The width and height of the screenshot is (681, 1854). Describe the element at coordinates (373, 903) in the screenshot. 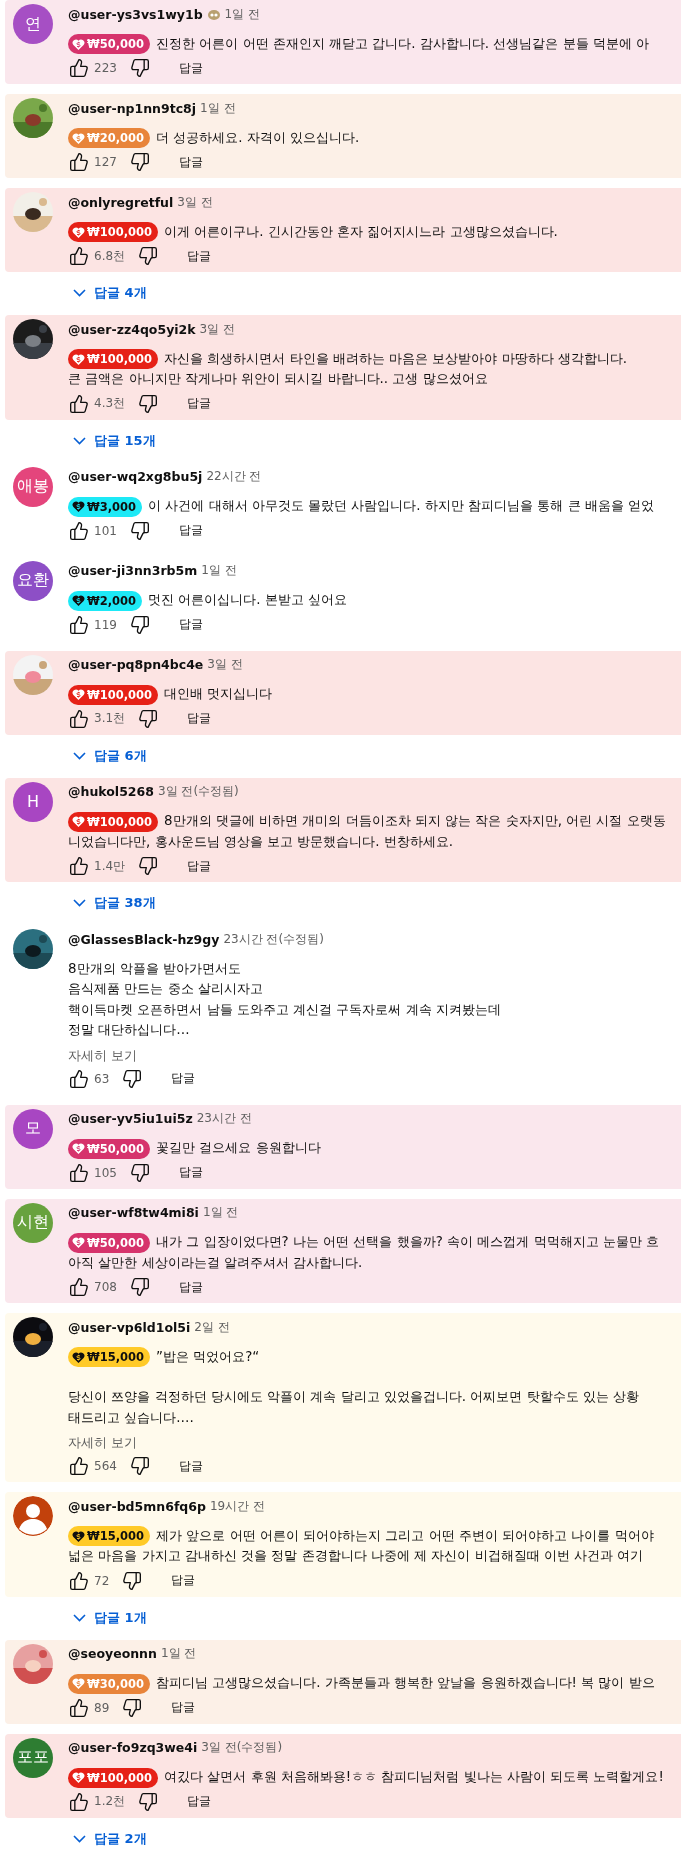

I see `replies-button: 답글 38개` at that location.